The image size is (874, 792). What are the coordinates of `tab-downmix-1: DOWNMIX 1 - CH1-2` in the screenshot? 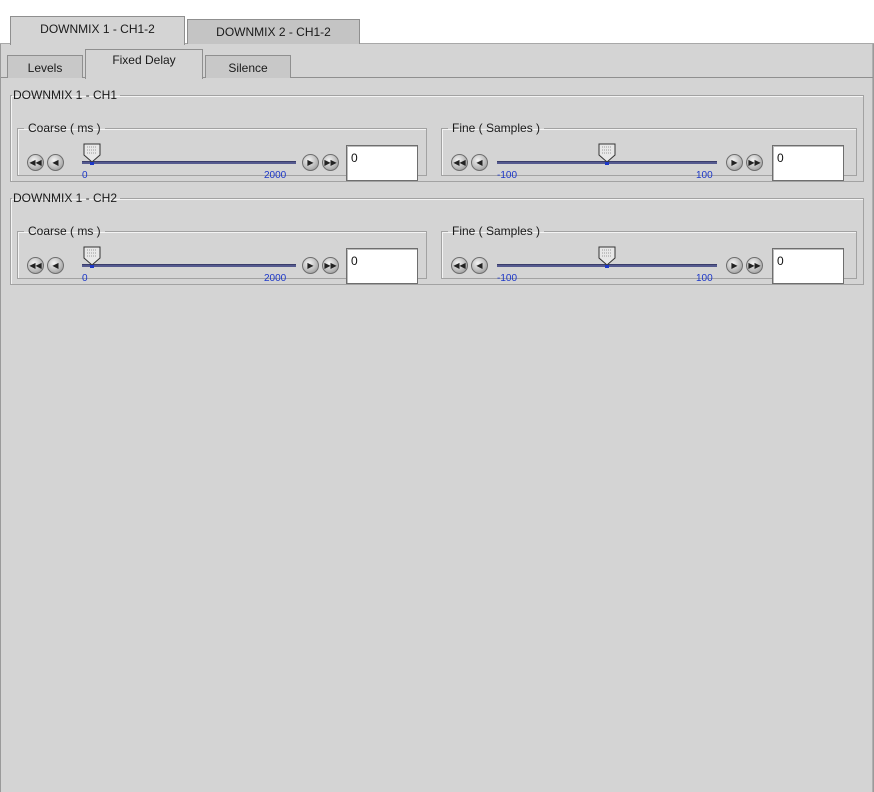 It's located at (97, 30).